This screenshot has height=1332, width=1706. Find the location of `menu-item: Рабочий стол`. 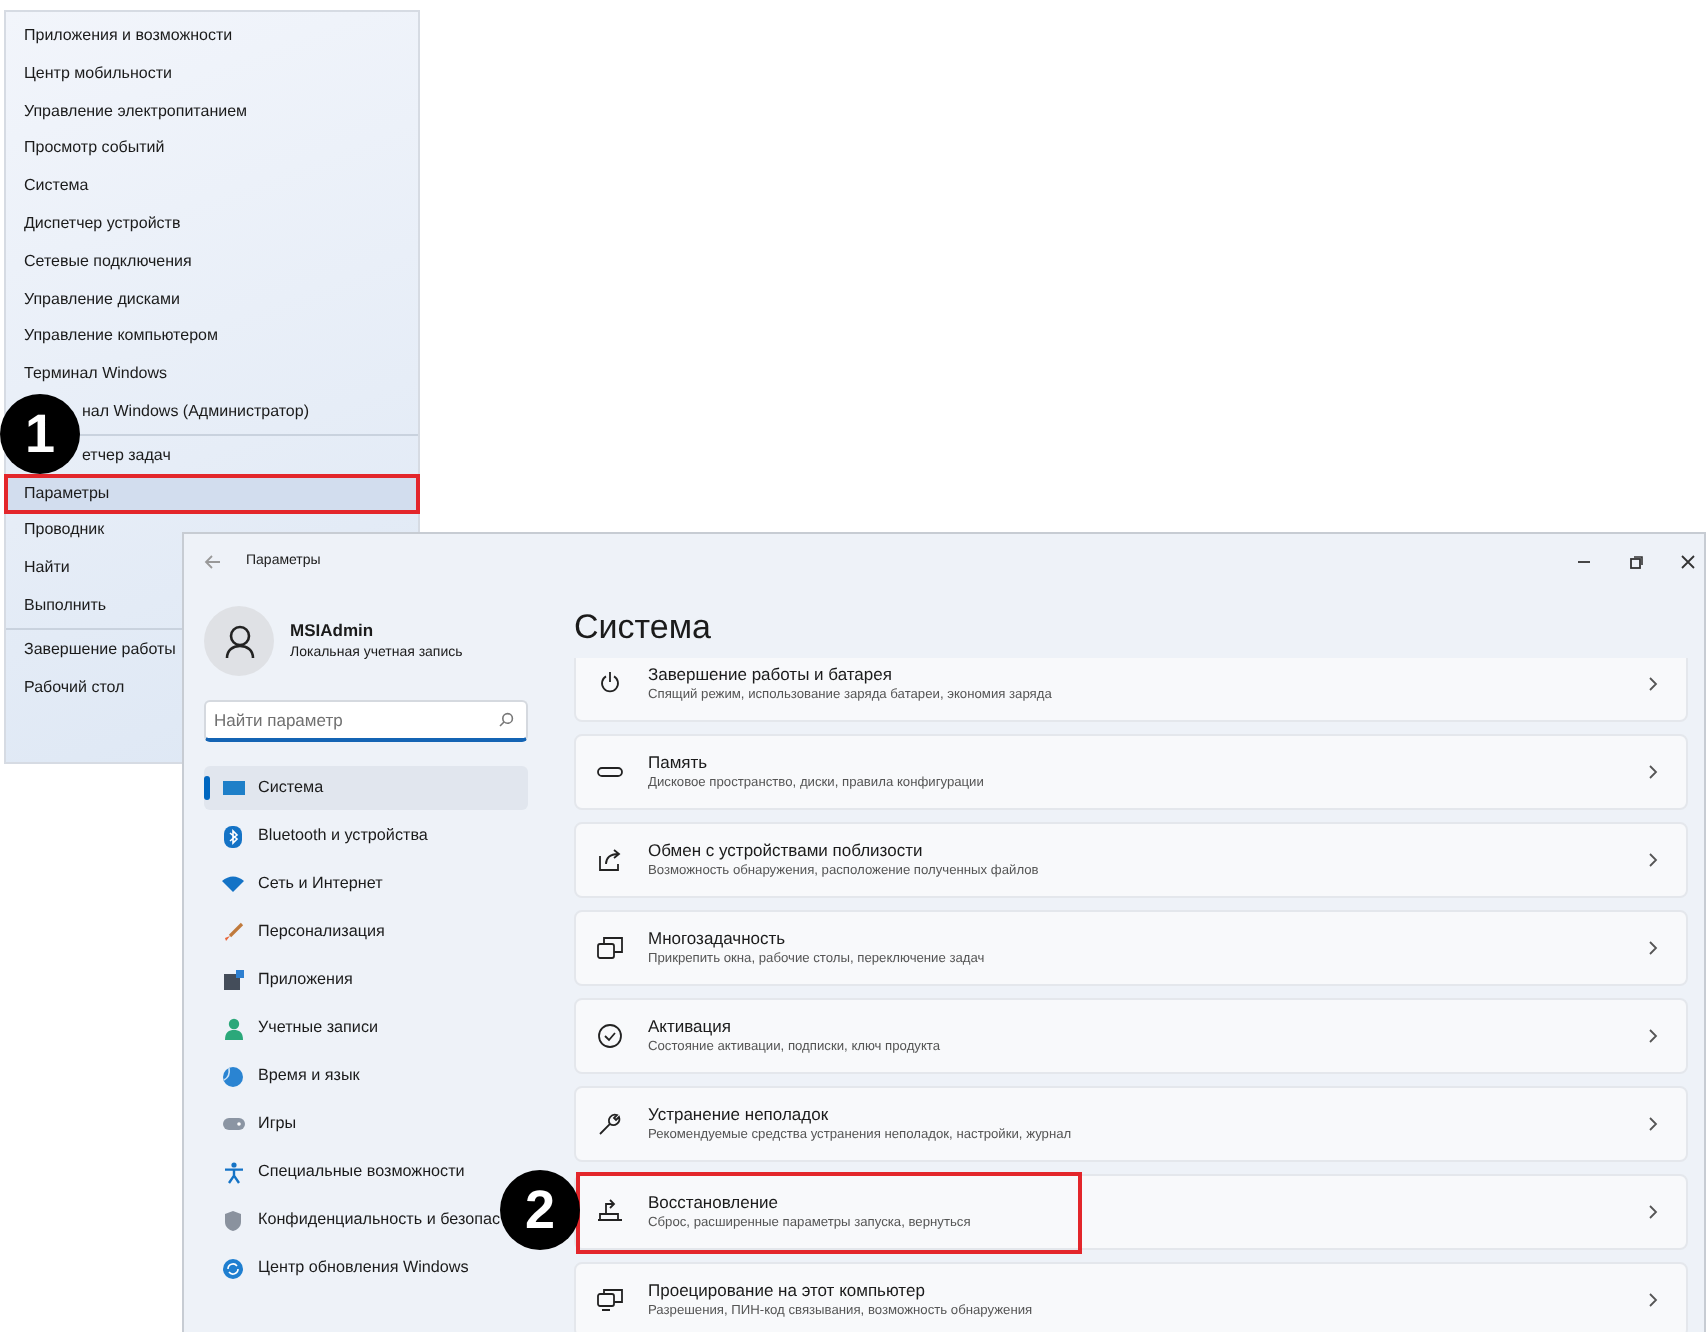

menu-item: Рабочий стол is located at coordinates (67, 688).